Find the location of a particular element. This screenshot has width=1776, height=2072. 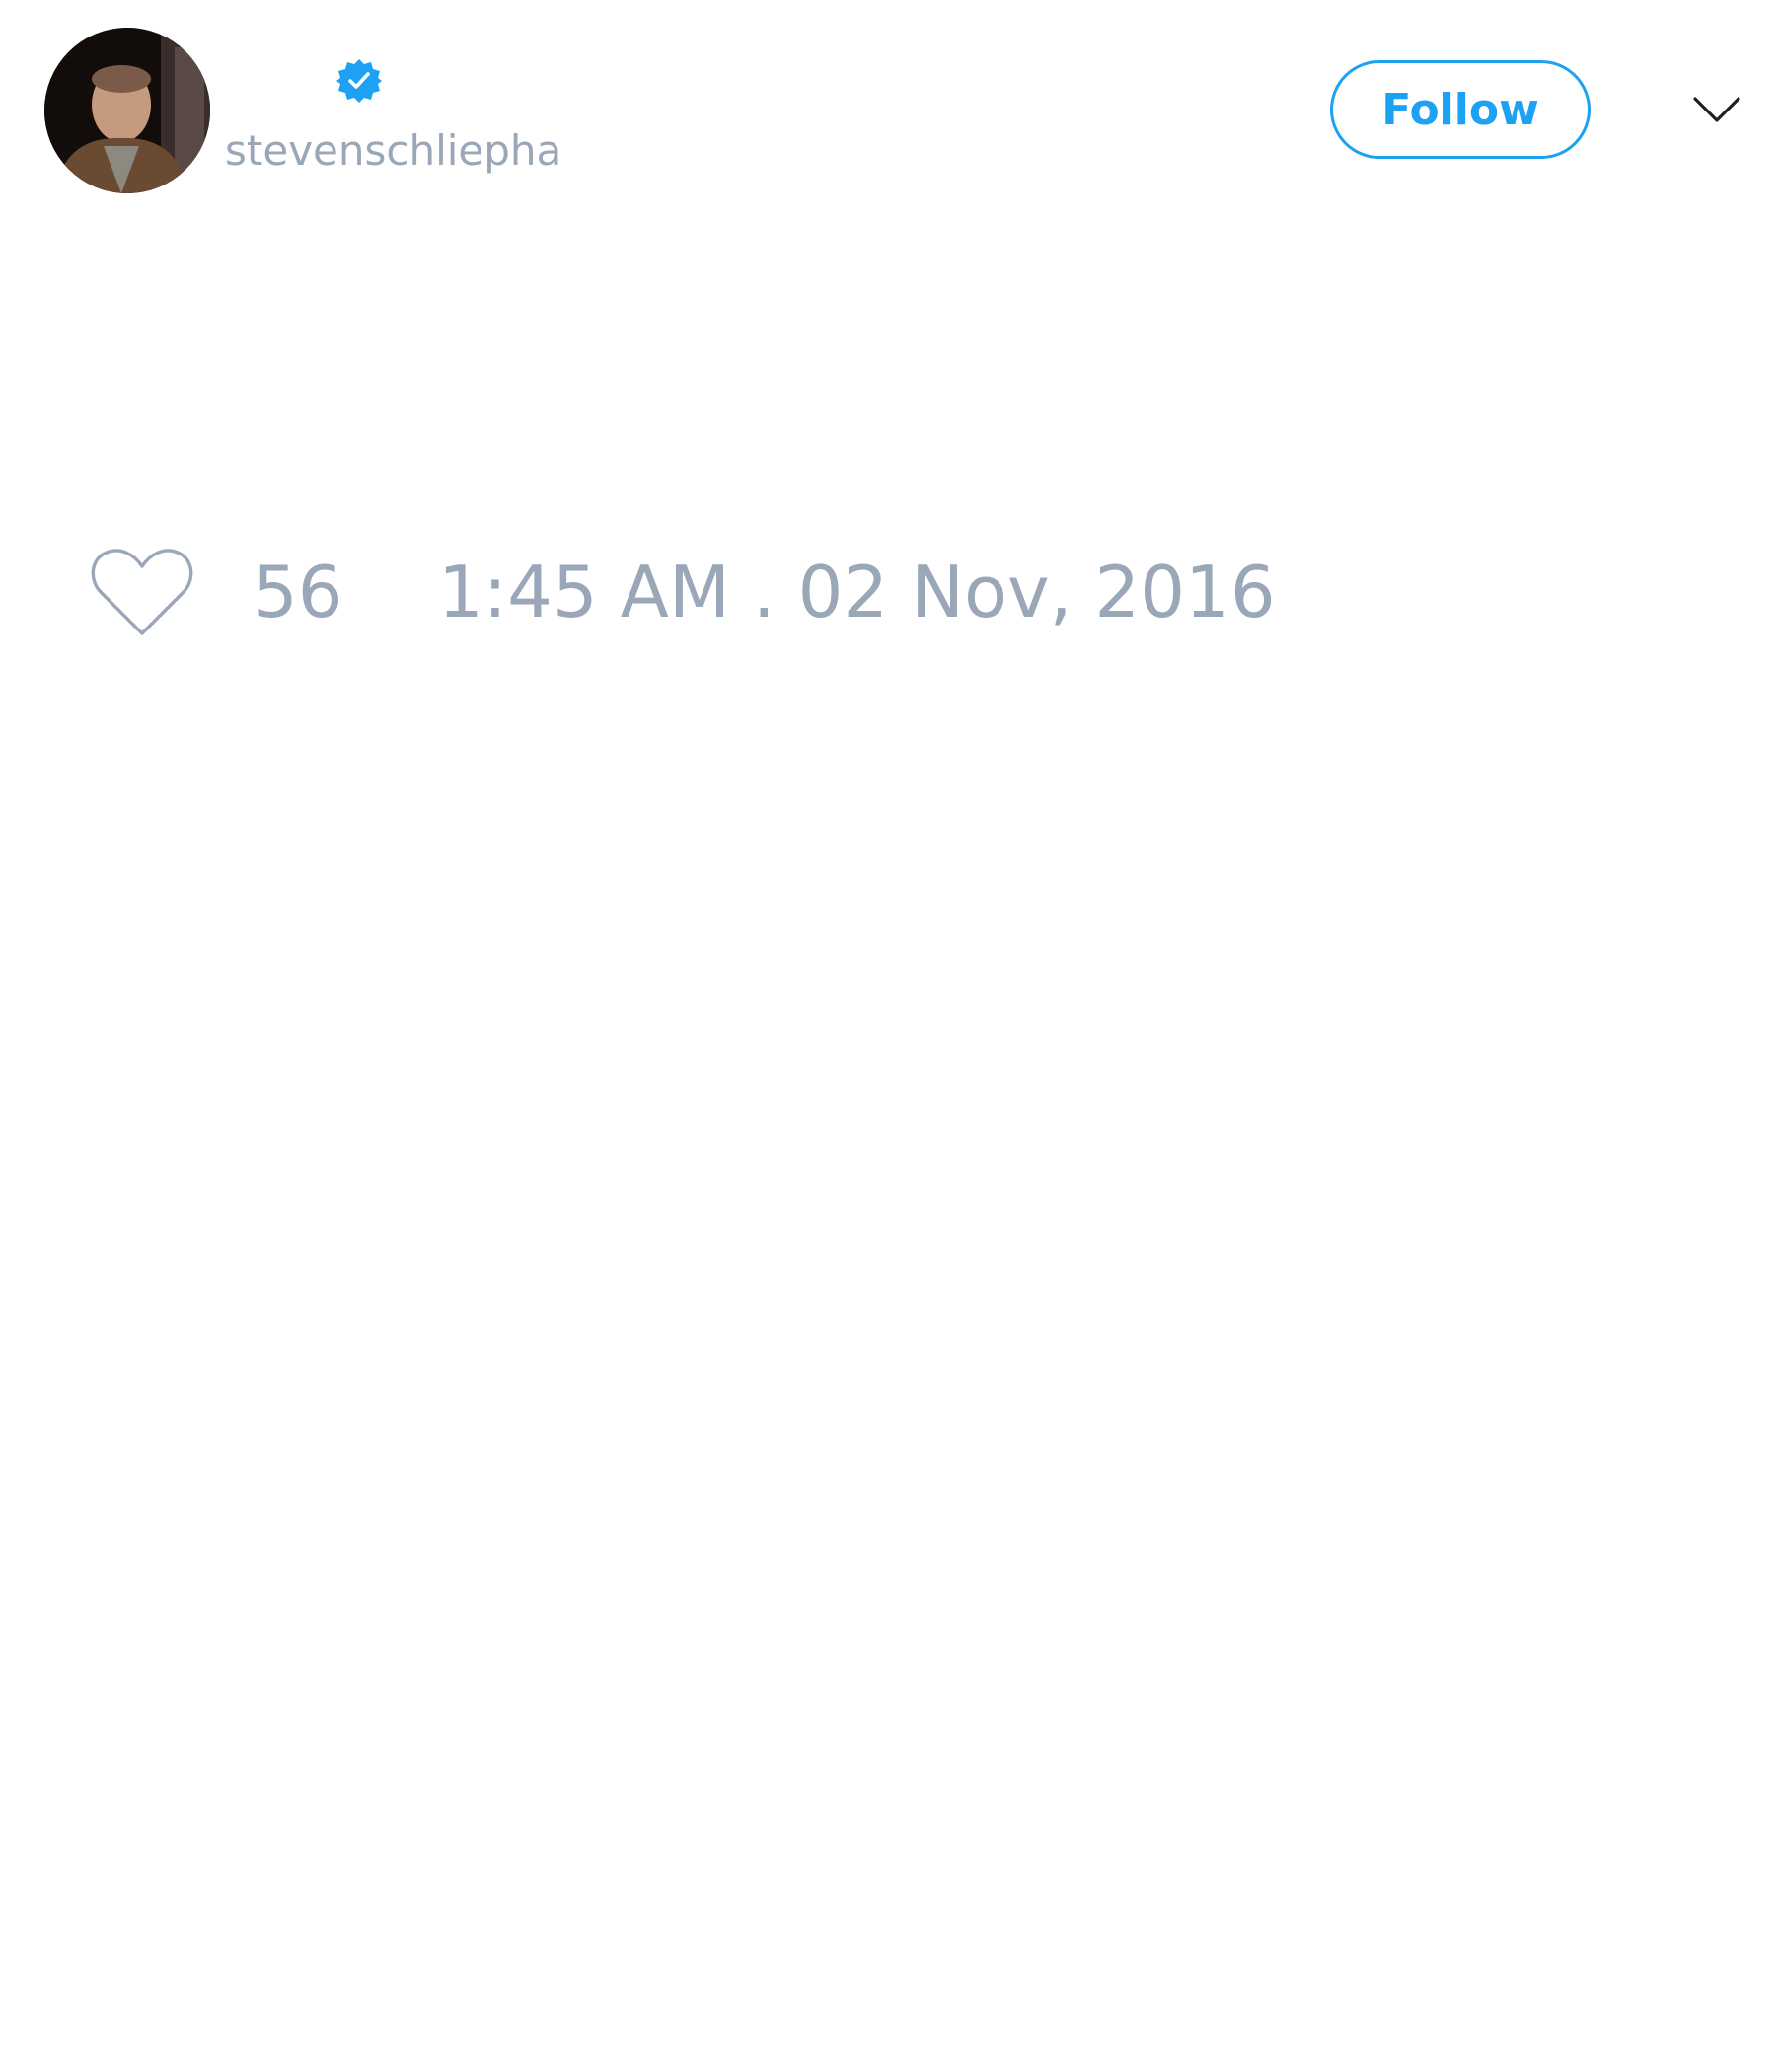

like-count: 56 is located at coordinates (298, 592).